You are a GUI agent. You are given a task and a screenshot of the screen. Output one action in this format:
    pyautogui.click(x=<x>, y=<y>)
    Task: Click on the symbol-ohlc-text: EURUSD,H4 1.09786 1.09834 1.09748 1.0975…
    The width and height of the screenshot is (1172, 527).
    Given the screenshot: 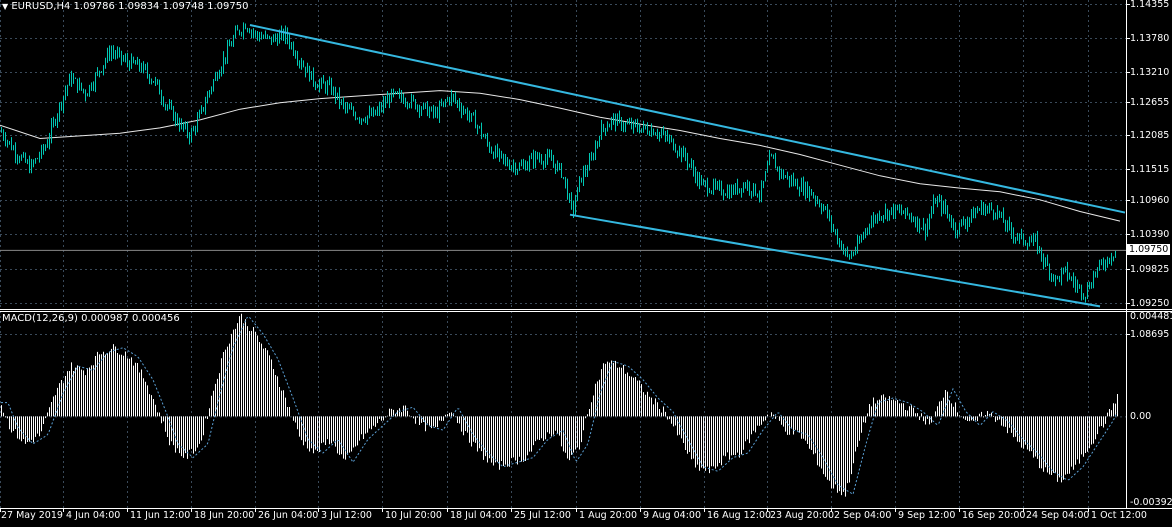 What is the action you would take?
    pyautogui.click(x=130, y=6)
    